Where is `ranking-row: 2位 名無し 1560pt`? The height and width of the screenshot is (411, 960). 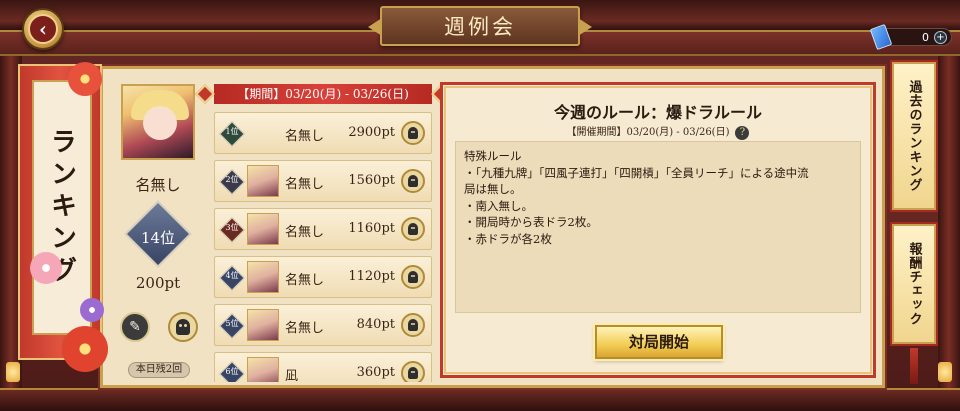
ranking-row: 2位 名無し 1560pt is located at coordinates (323, 181).